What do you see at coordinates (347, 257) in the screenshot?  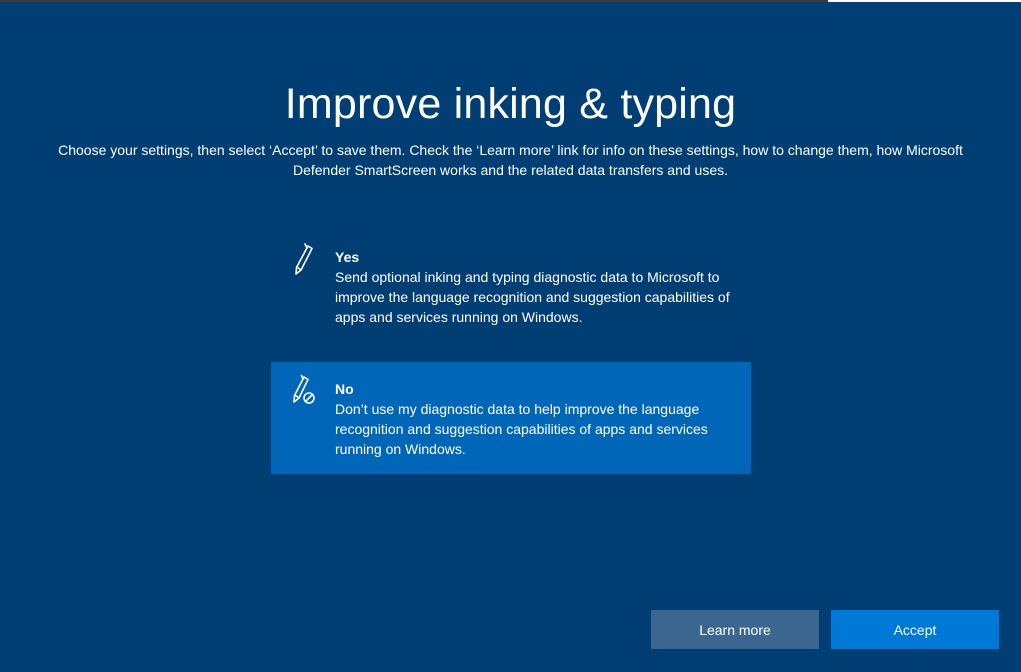 I see `option-yes-heading: Yes` at bounding box center [347, 257].